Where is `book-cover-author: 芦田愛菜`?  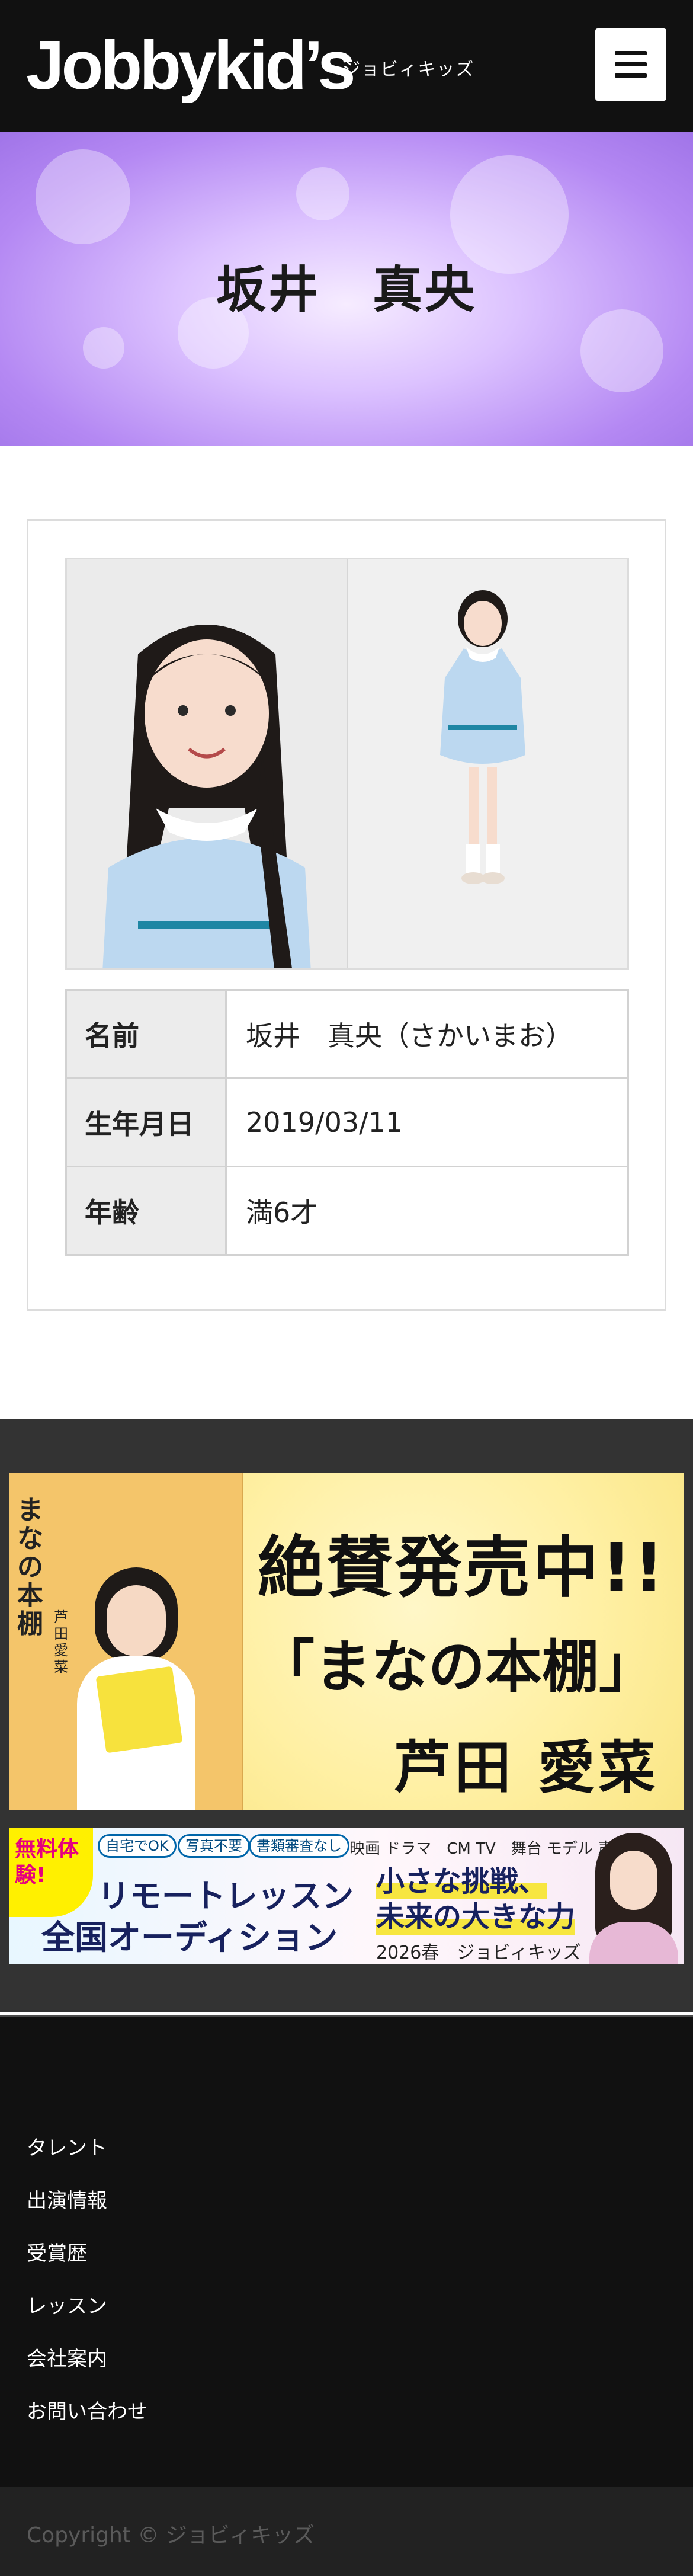 book-cover-author: 芦田愛菜 is located at coordinates (61, 1642).